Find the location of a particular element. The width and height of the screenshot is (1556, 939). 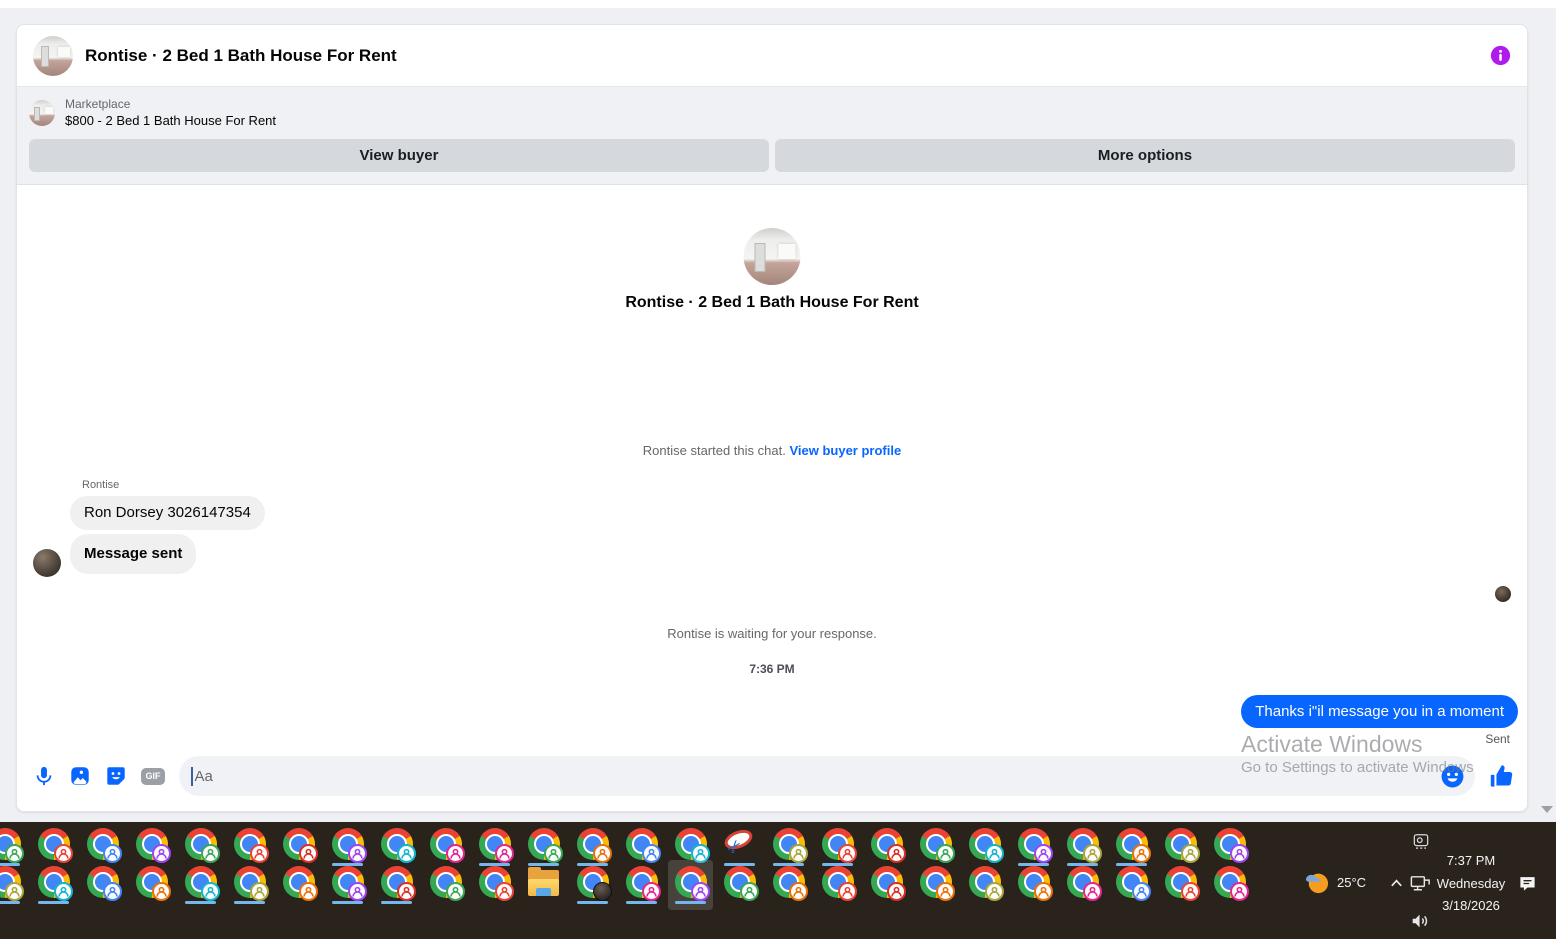

incoming-message-bubble: Ron Dorsey 3026147354 is located at coordinates (167, 513).